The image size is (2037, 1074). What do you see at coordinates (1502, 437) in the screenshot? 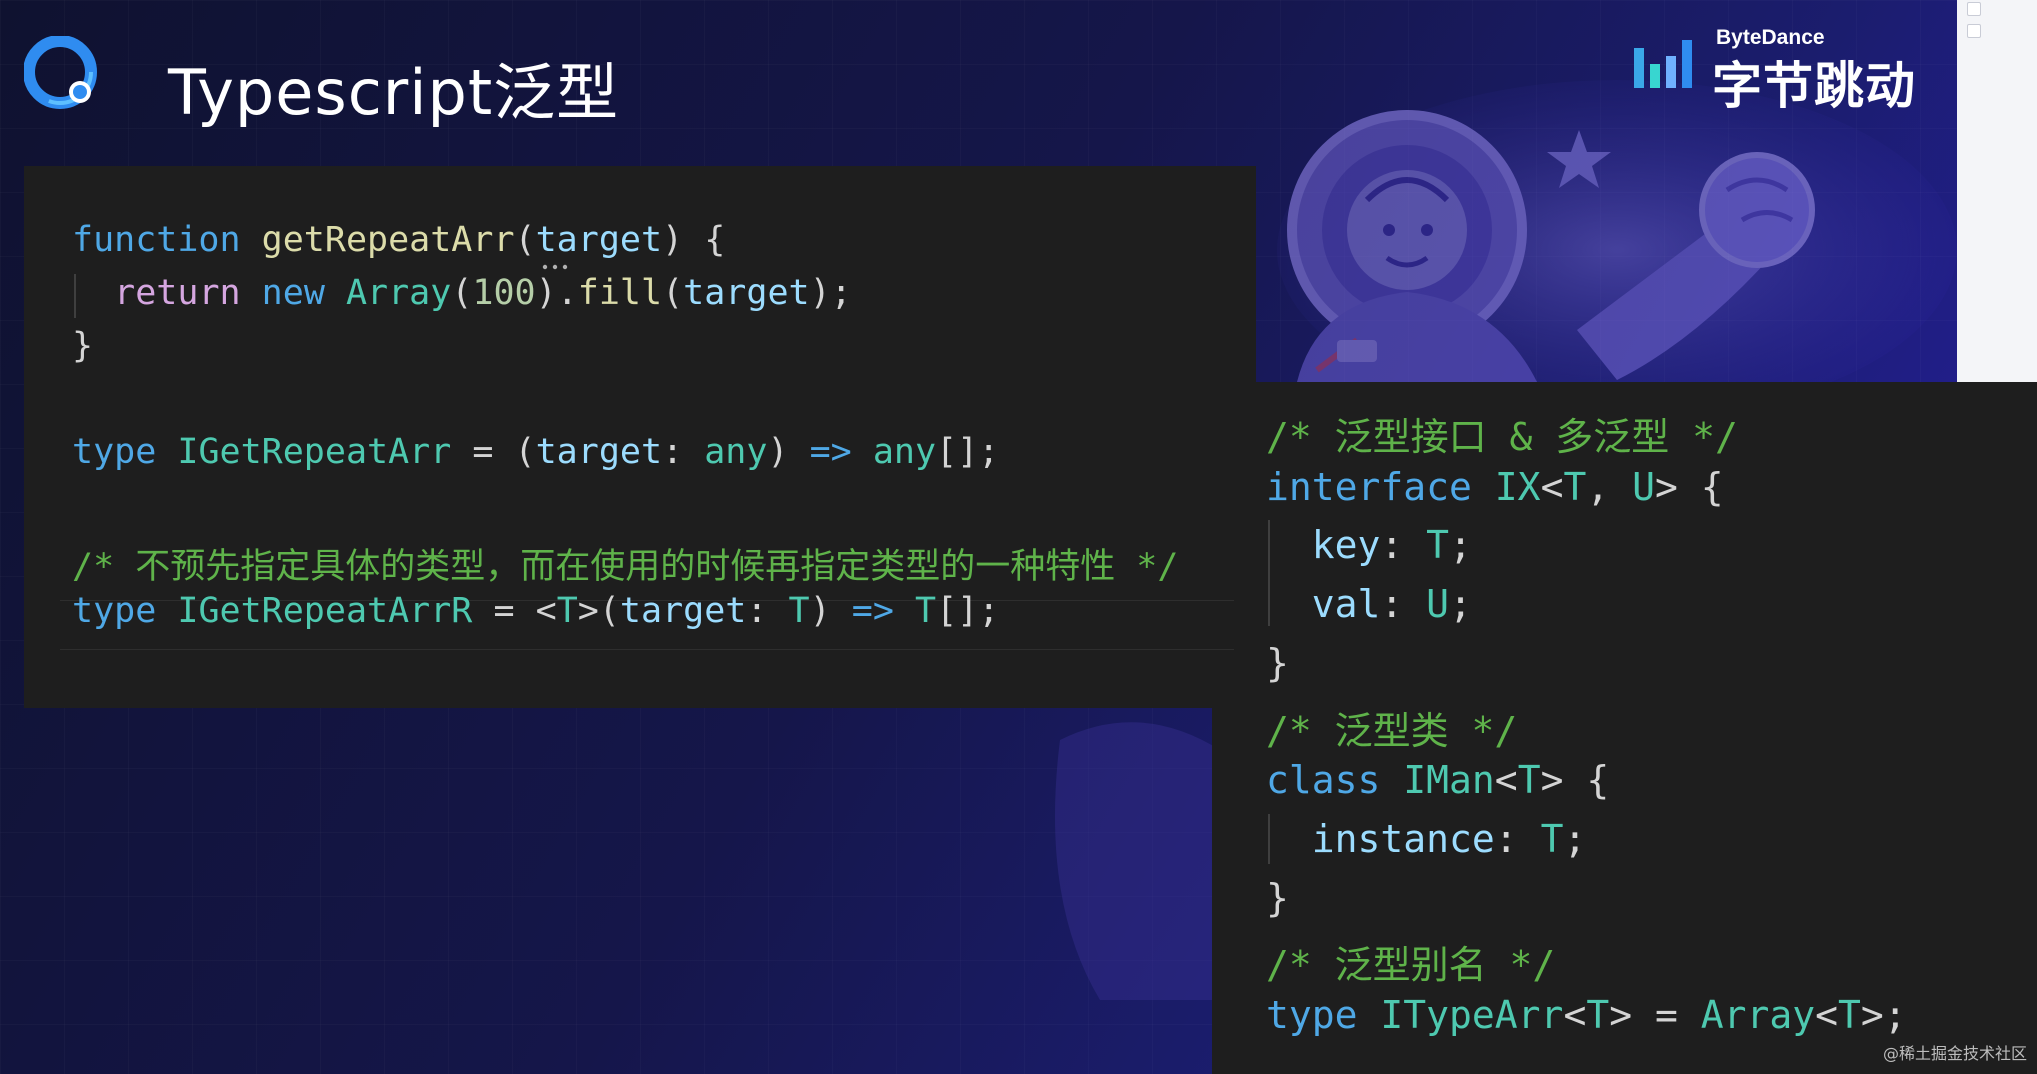
I see `code-token: /* 泛型接口 & 多泛型 */` at bounding box center [1502, 437].